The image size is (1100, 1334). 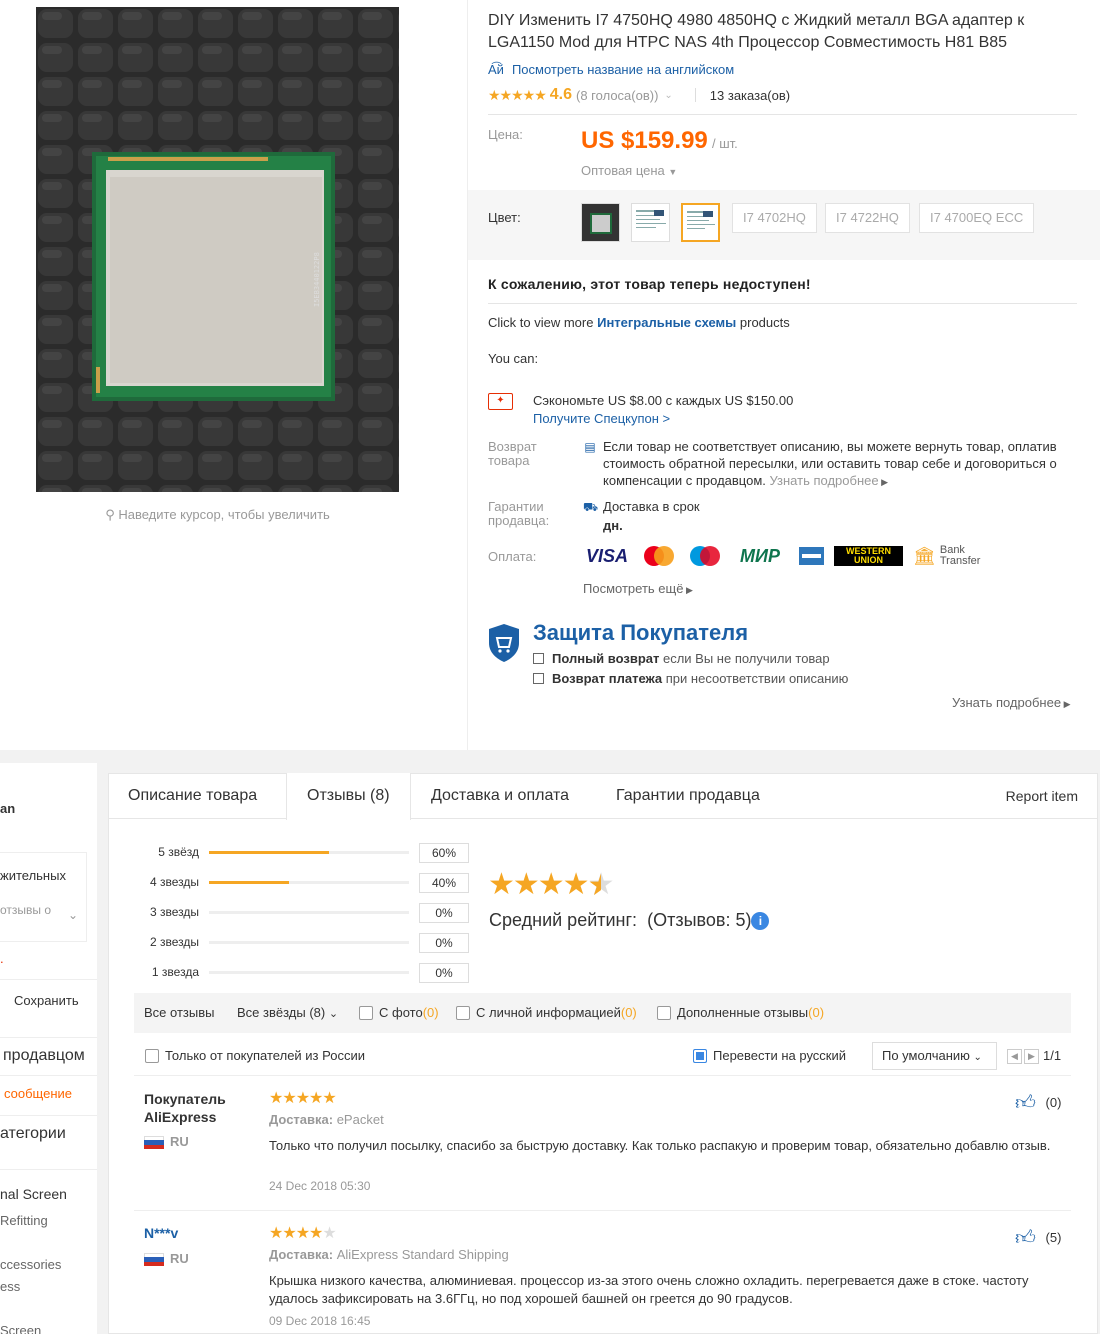 What do you see at coordinates (611, 69) in the screenshot?
I see `translate-title-link: A͡й Посмотреть название на английском` at bounding box center [611, 69].